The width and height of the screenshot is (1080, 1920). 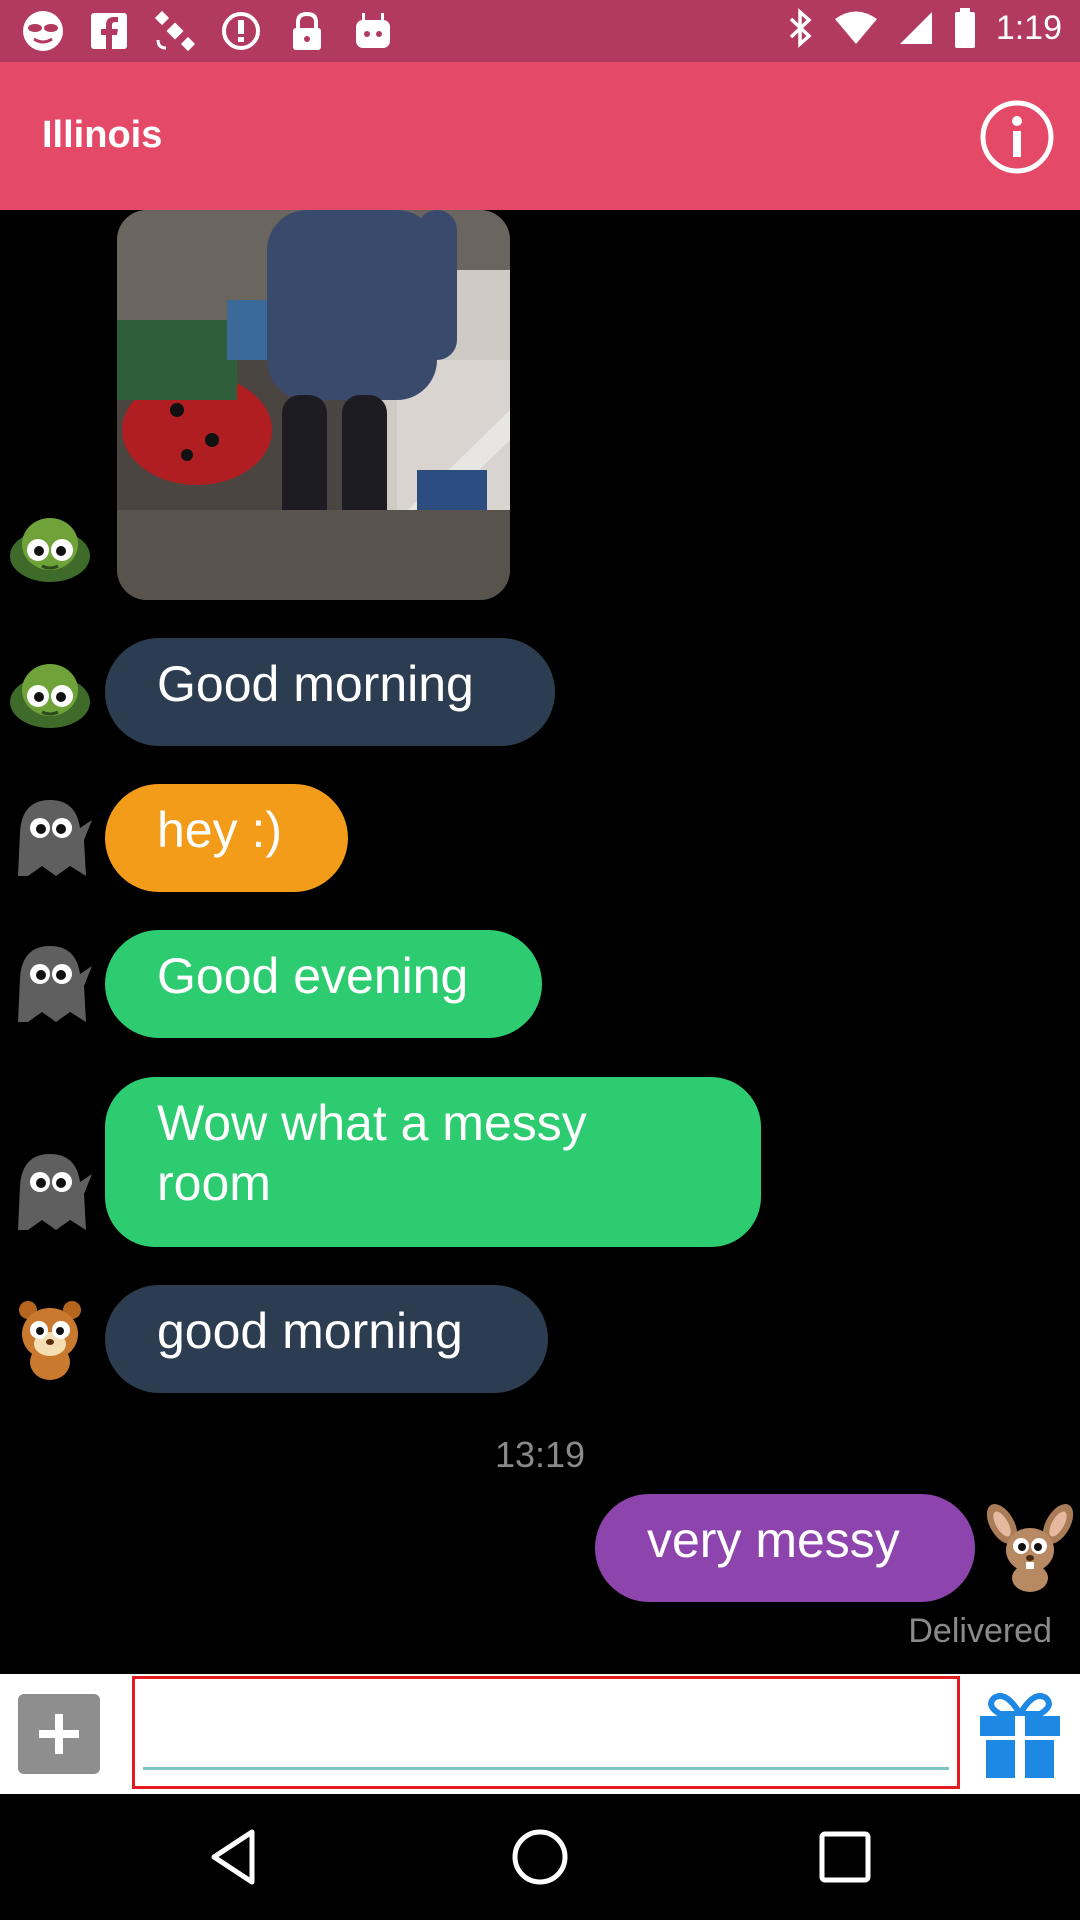 I want to click on photo-message, so click(x=313, y=405).